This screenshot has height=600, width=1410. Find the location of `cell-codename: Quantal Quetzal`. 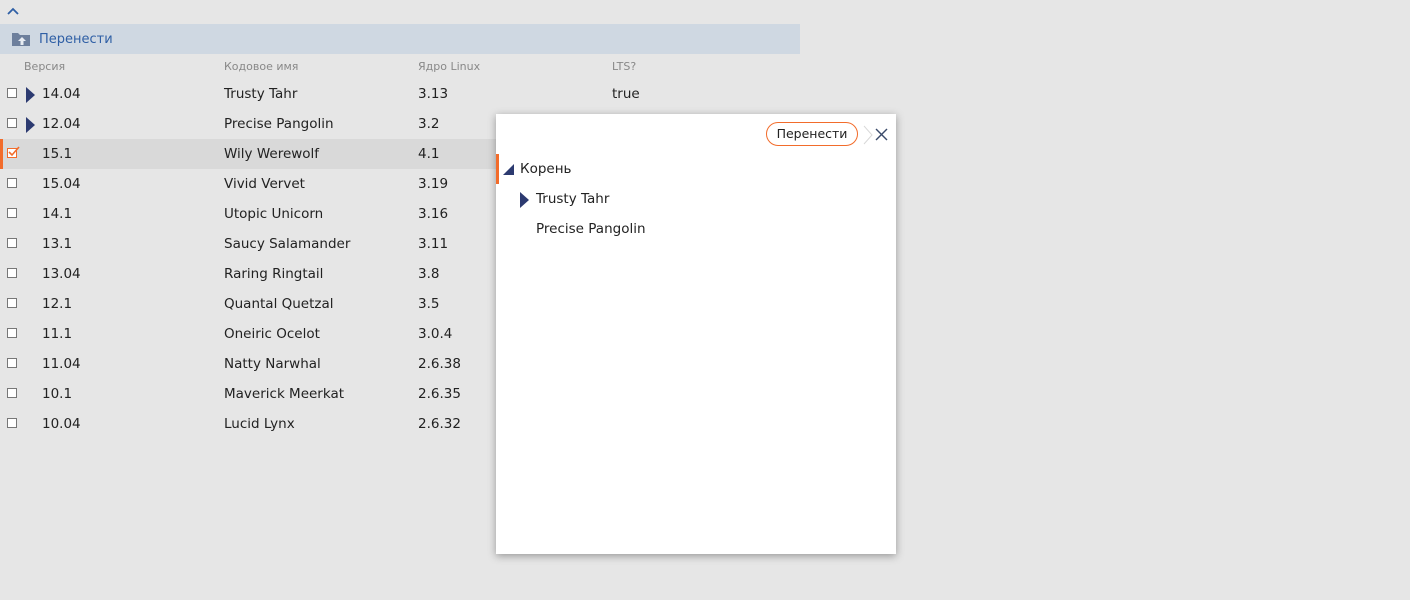

cell-codename: Quantal Quetzal is located at coordinates (279, 304).